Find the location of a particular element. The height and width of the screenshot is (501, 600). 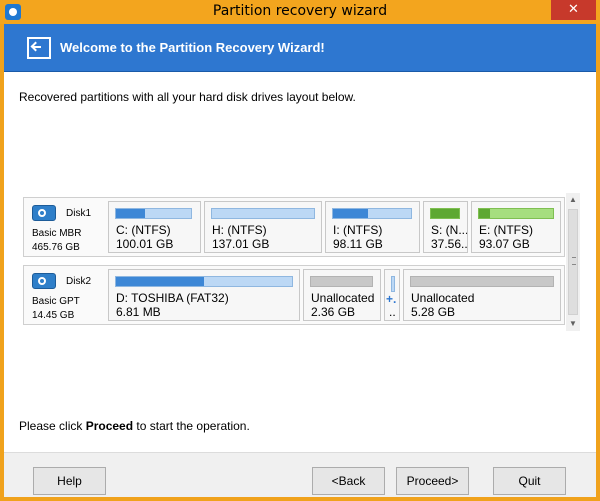

back-button: <Back is located at coordinates (348, 481).